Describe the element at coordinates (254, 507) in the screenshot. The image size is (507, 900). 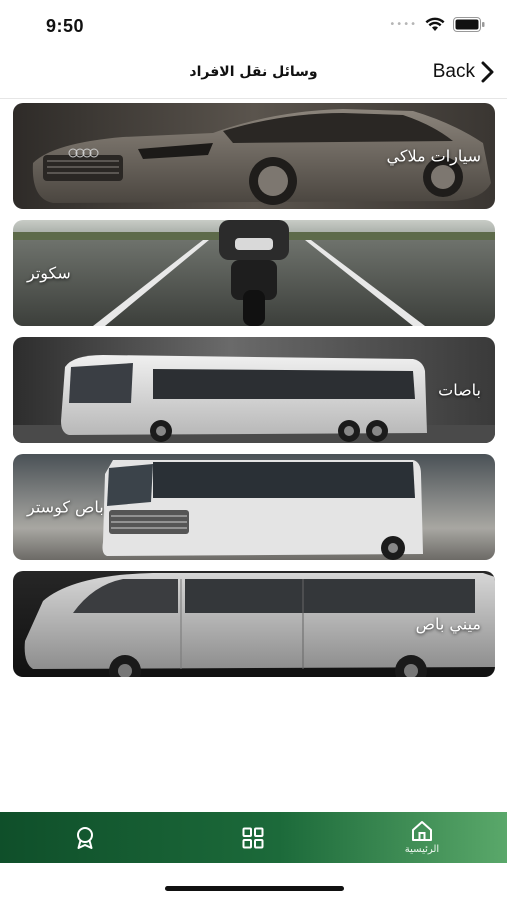
I see `category-card-coaster-bus: باص كوستر` at that location.